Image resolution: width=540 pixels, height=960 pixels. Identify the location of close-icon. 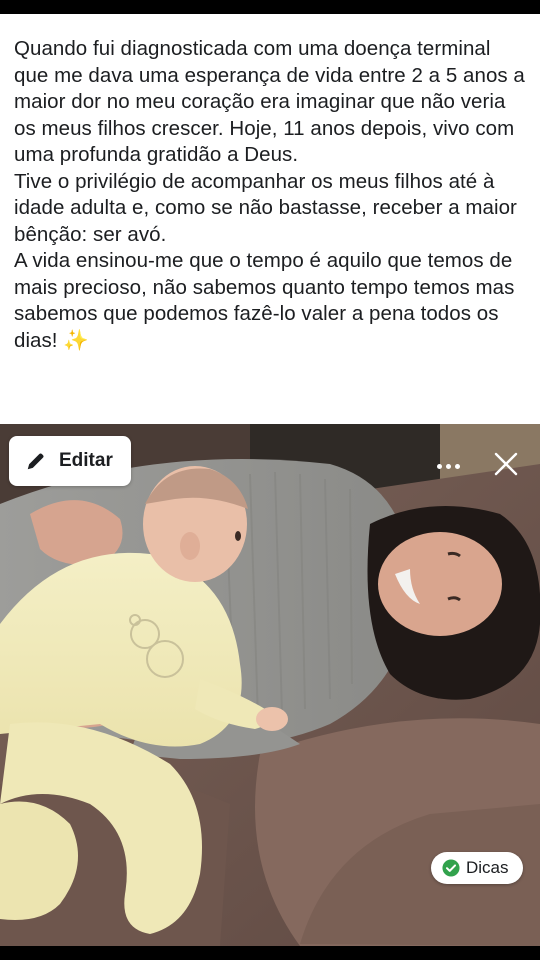
(506, 464).